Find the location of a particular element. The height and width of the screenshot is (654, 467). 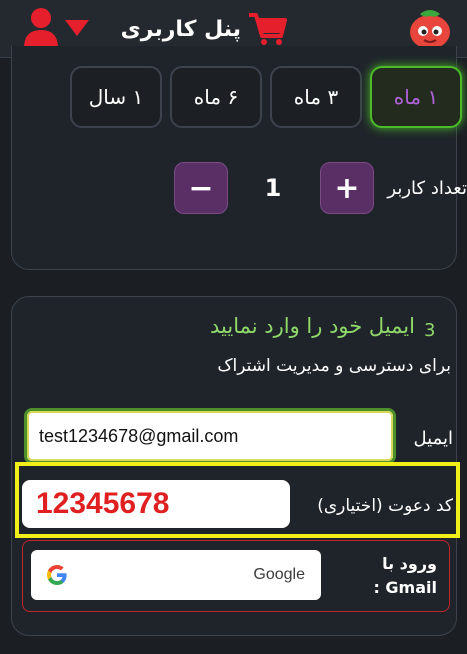

tomato-logo-icon is located at coordinates (430, 28).